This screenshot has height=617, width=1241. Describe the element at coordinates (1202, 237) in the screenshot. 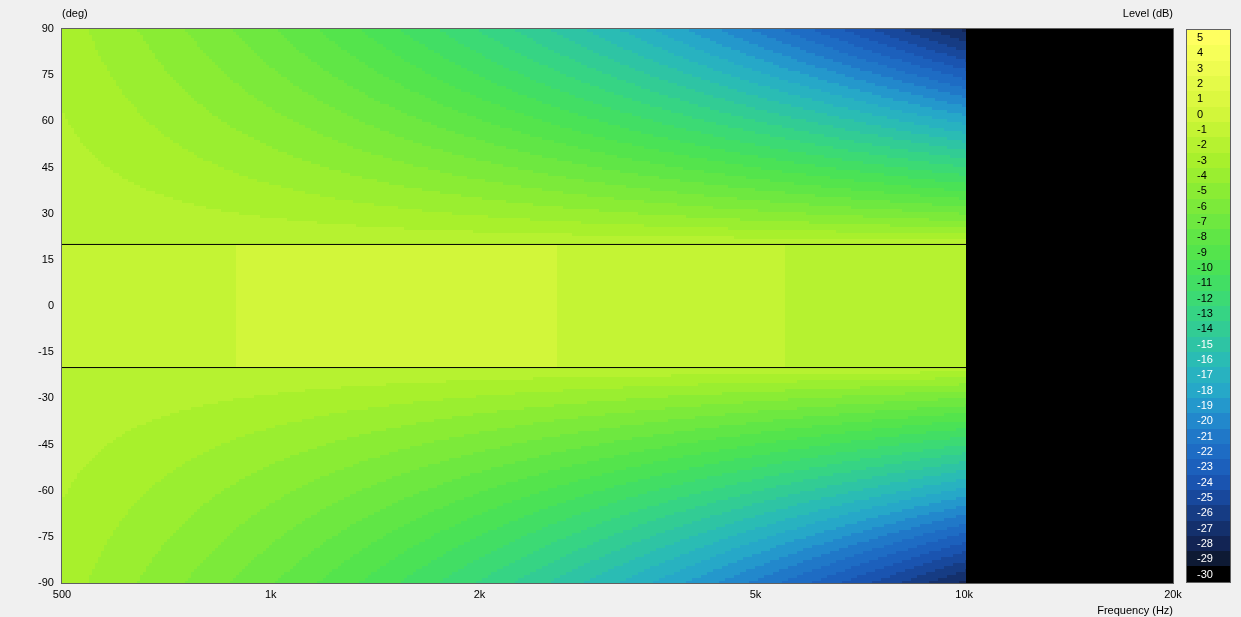

I see `colorbar-label: -8` at that location.